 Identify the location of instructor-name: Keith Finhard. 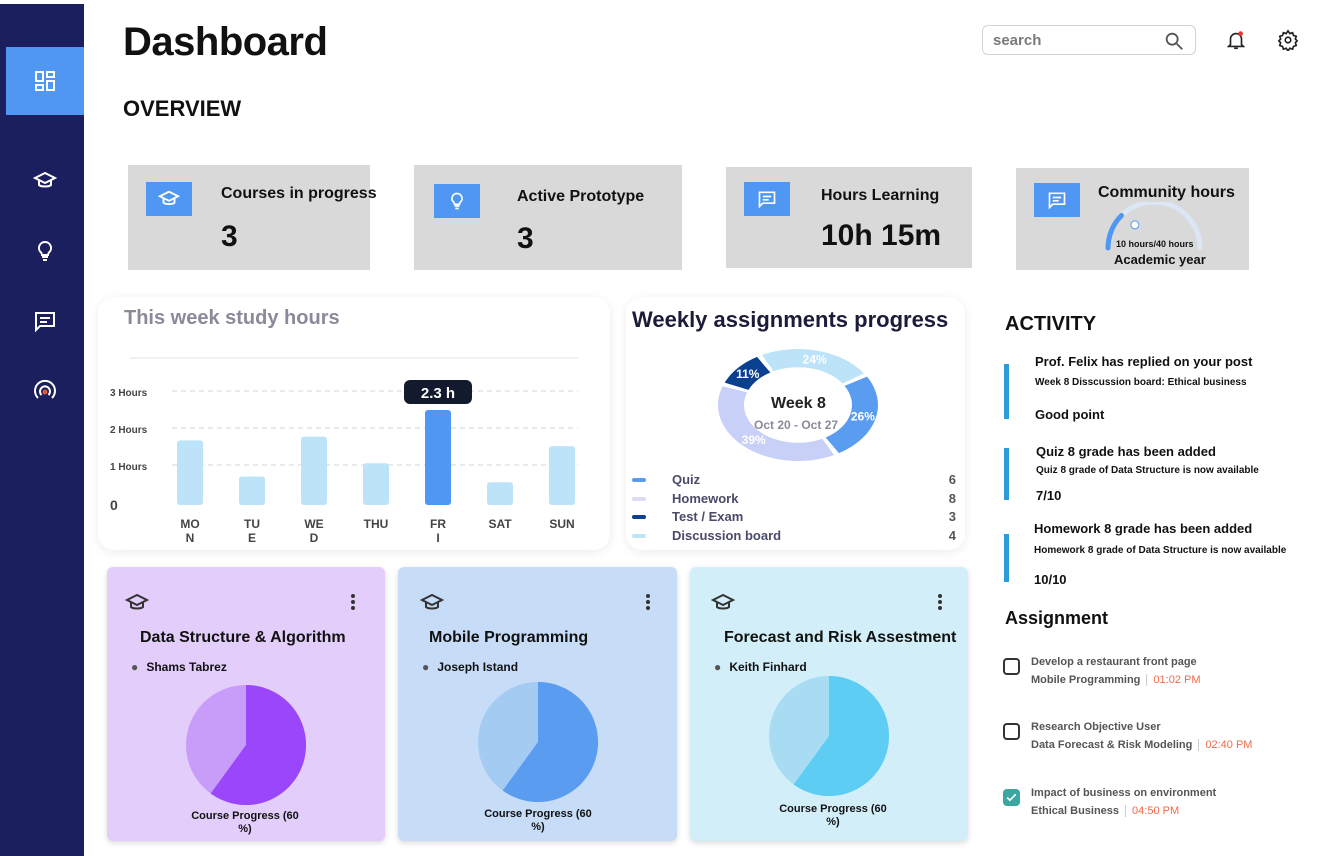
(768, 667).